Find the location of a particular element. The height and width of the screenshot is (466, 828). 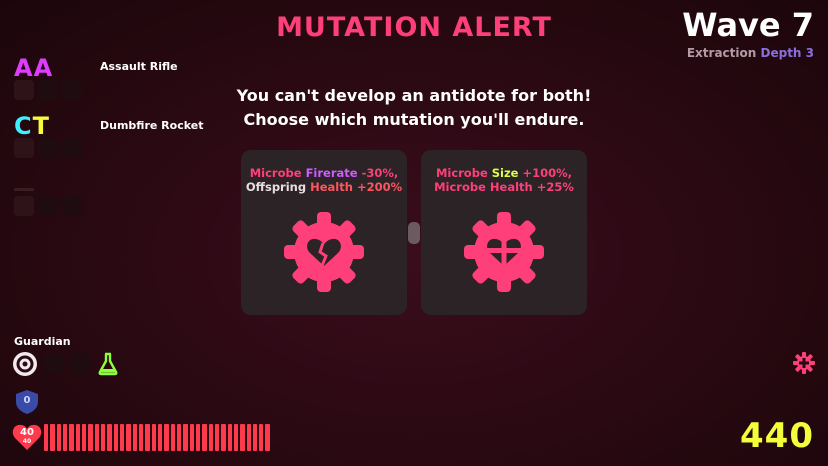

health-readout: 40 40 is located at coordinates (27, 437).